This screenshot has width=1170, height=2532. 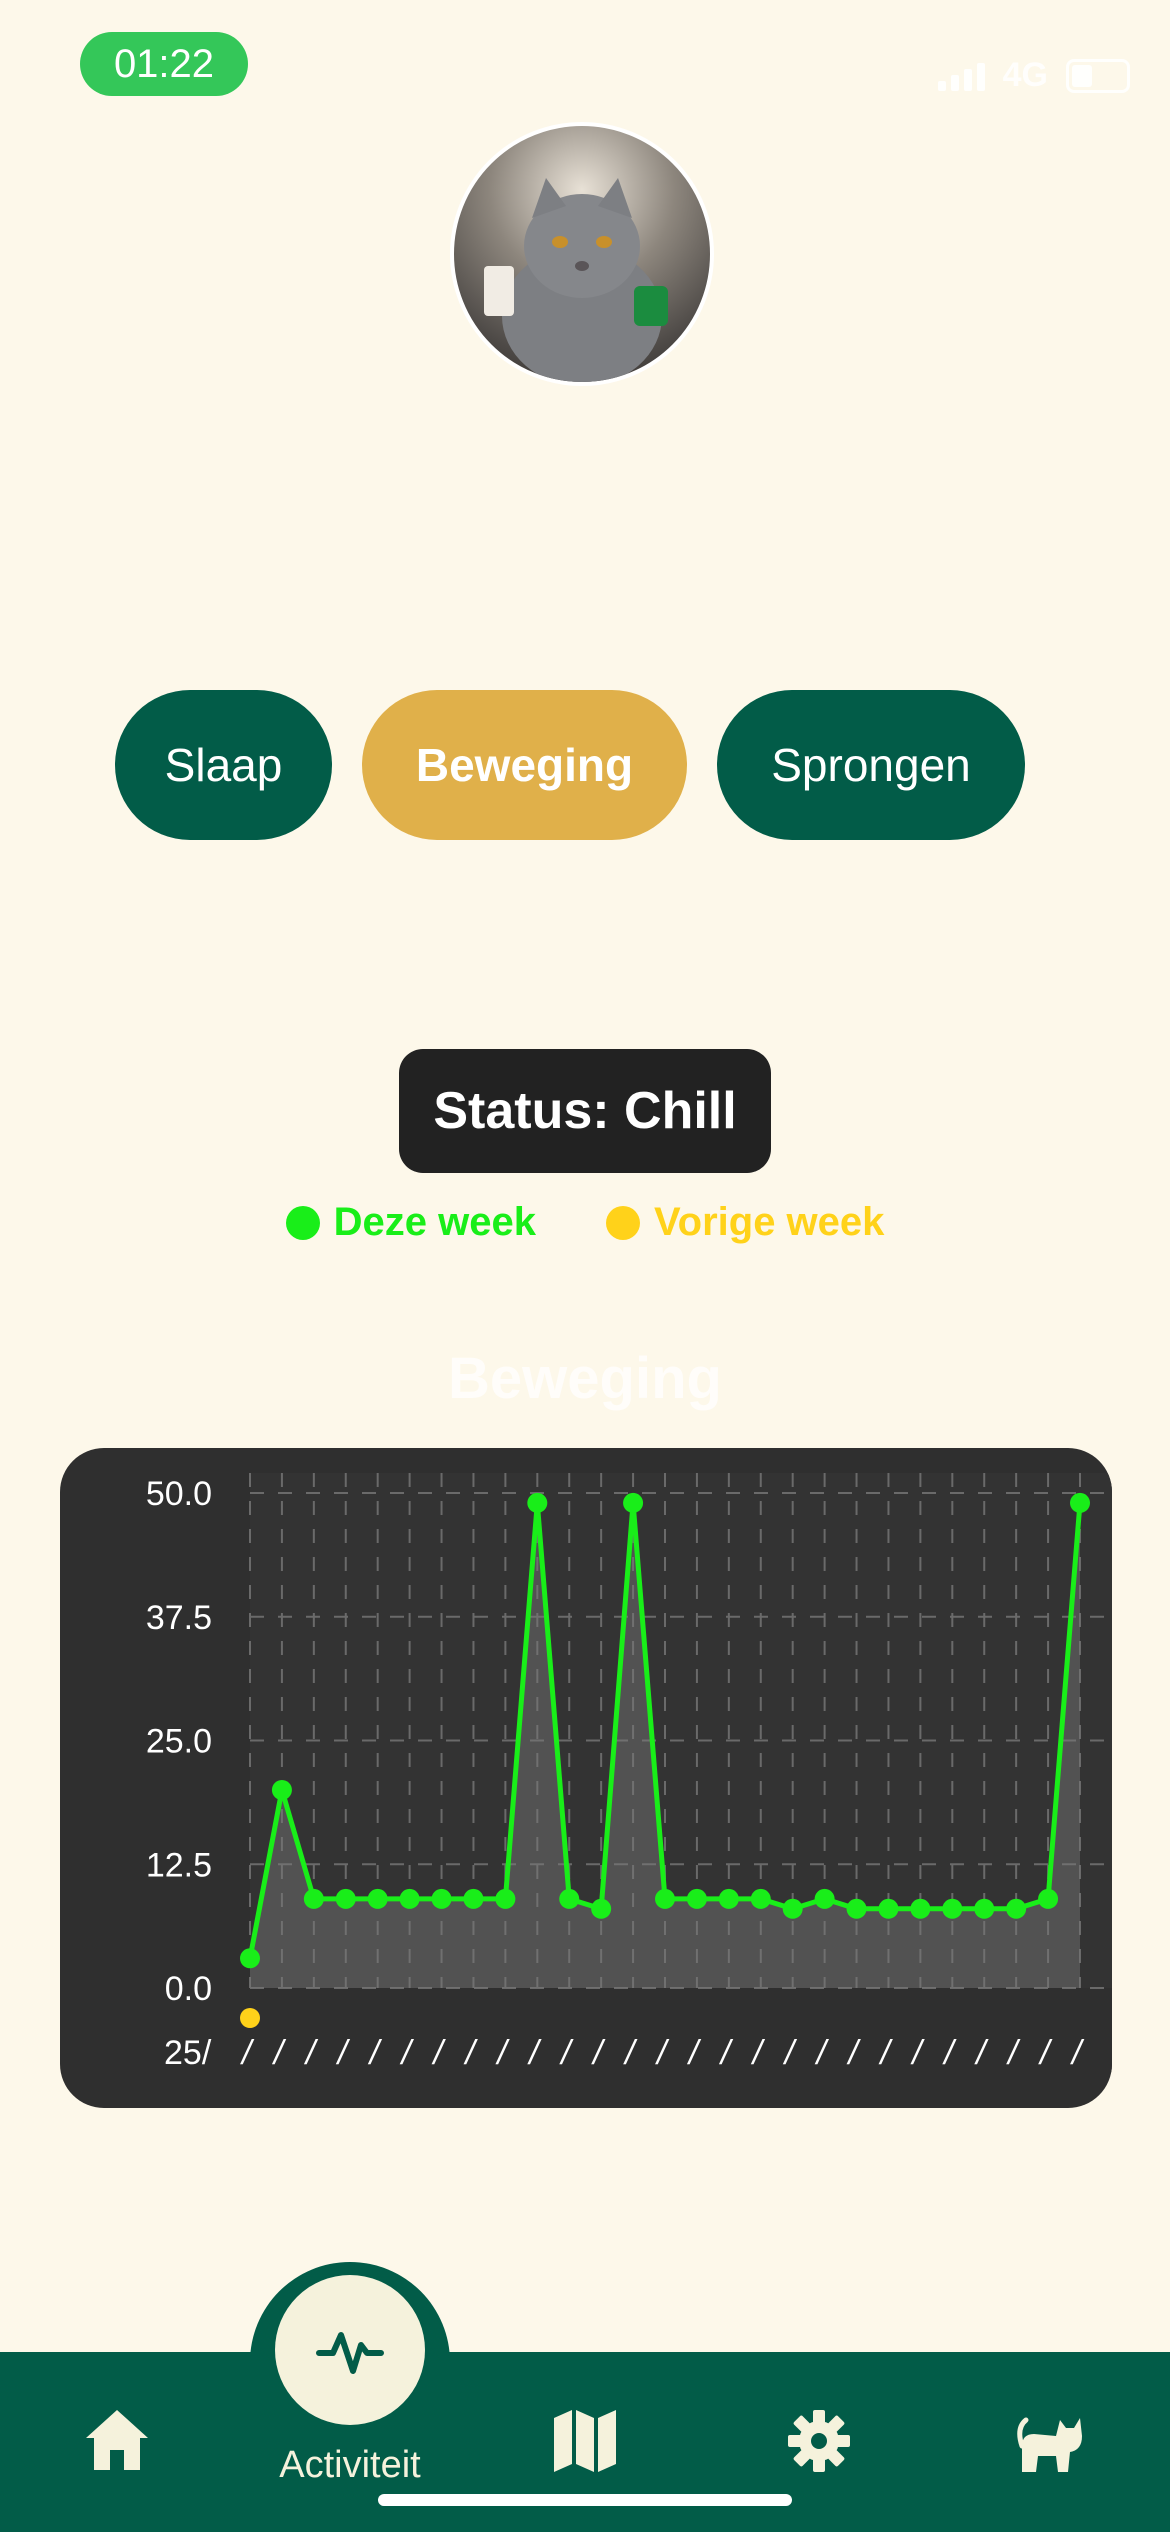 What do you see at coordinates (769, 1222) in the screenshot?
I see `legend-label: Vorige week` at bounding box center [769, 1222].